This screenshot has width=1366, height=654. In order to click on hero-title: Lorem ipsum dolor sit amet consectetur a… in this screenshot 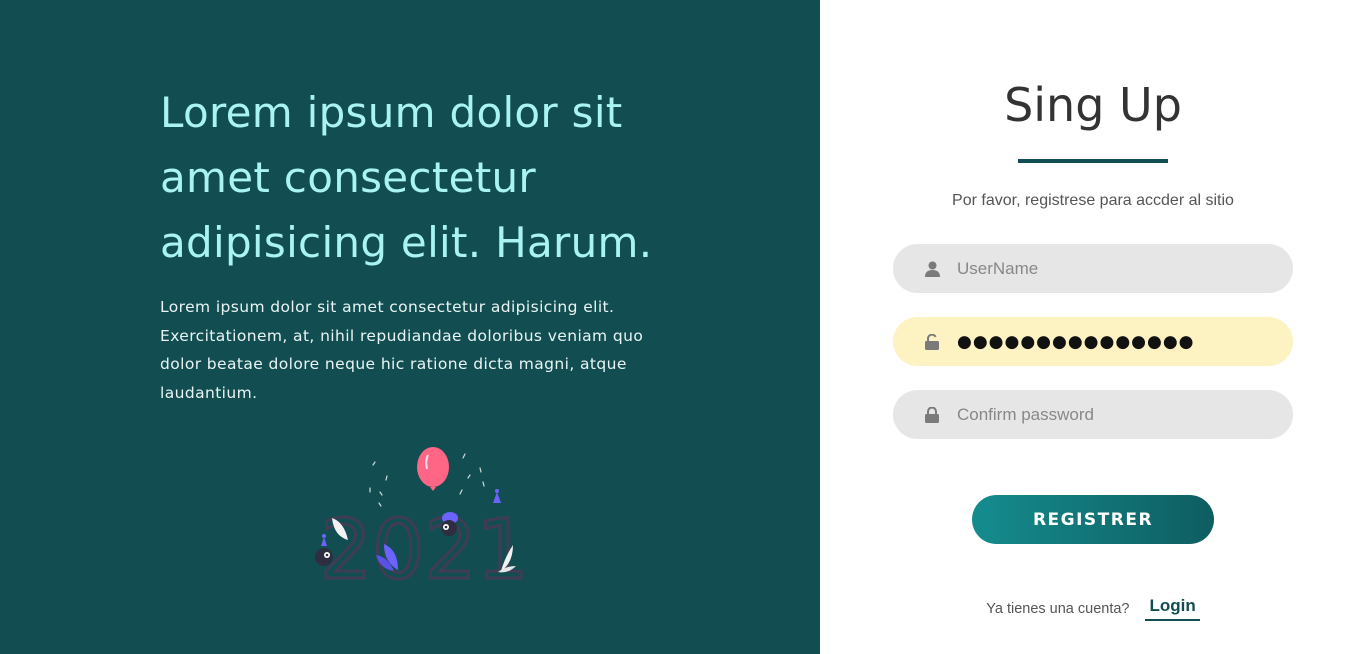, I will do `click(406, 177)`.